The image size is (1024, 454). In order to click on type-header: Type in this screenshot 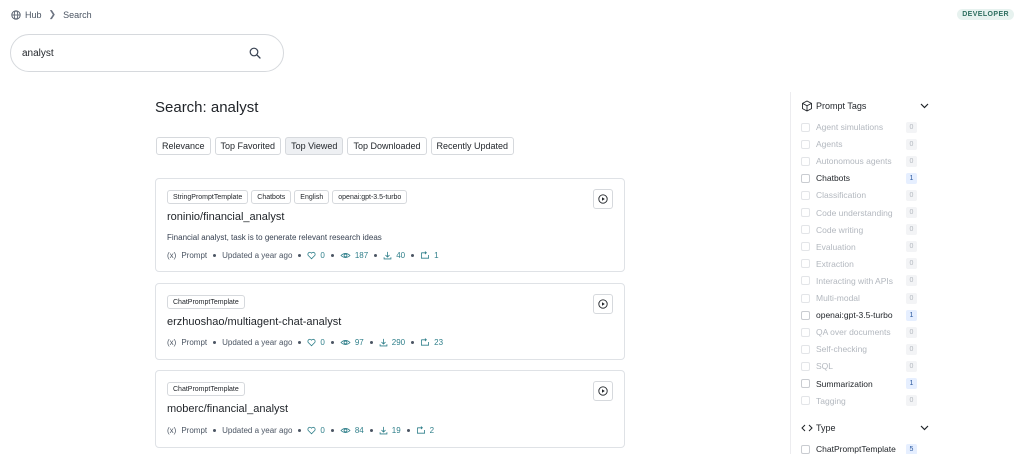, I will do `click(865, 428)`.